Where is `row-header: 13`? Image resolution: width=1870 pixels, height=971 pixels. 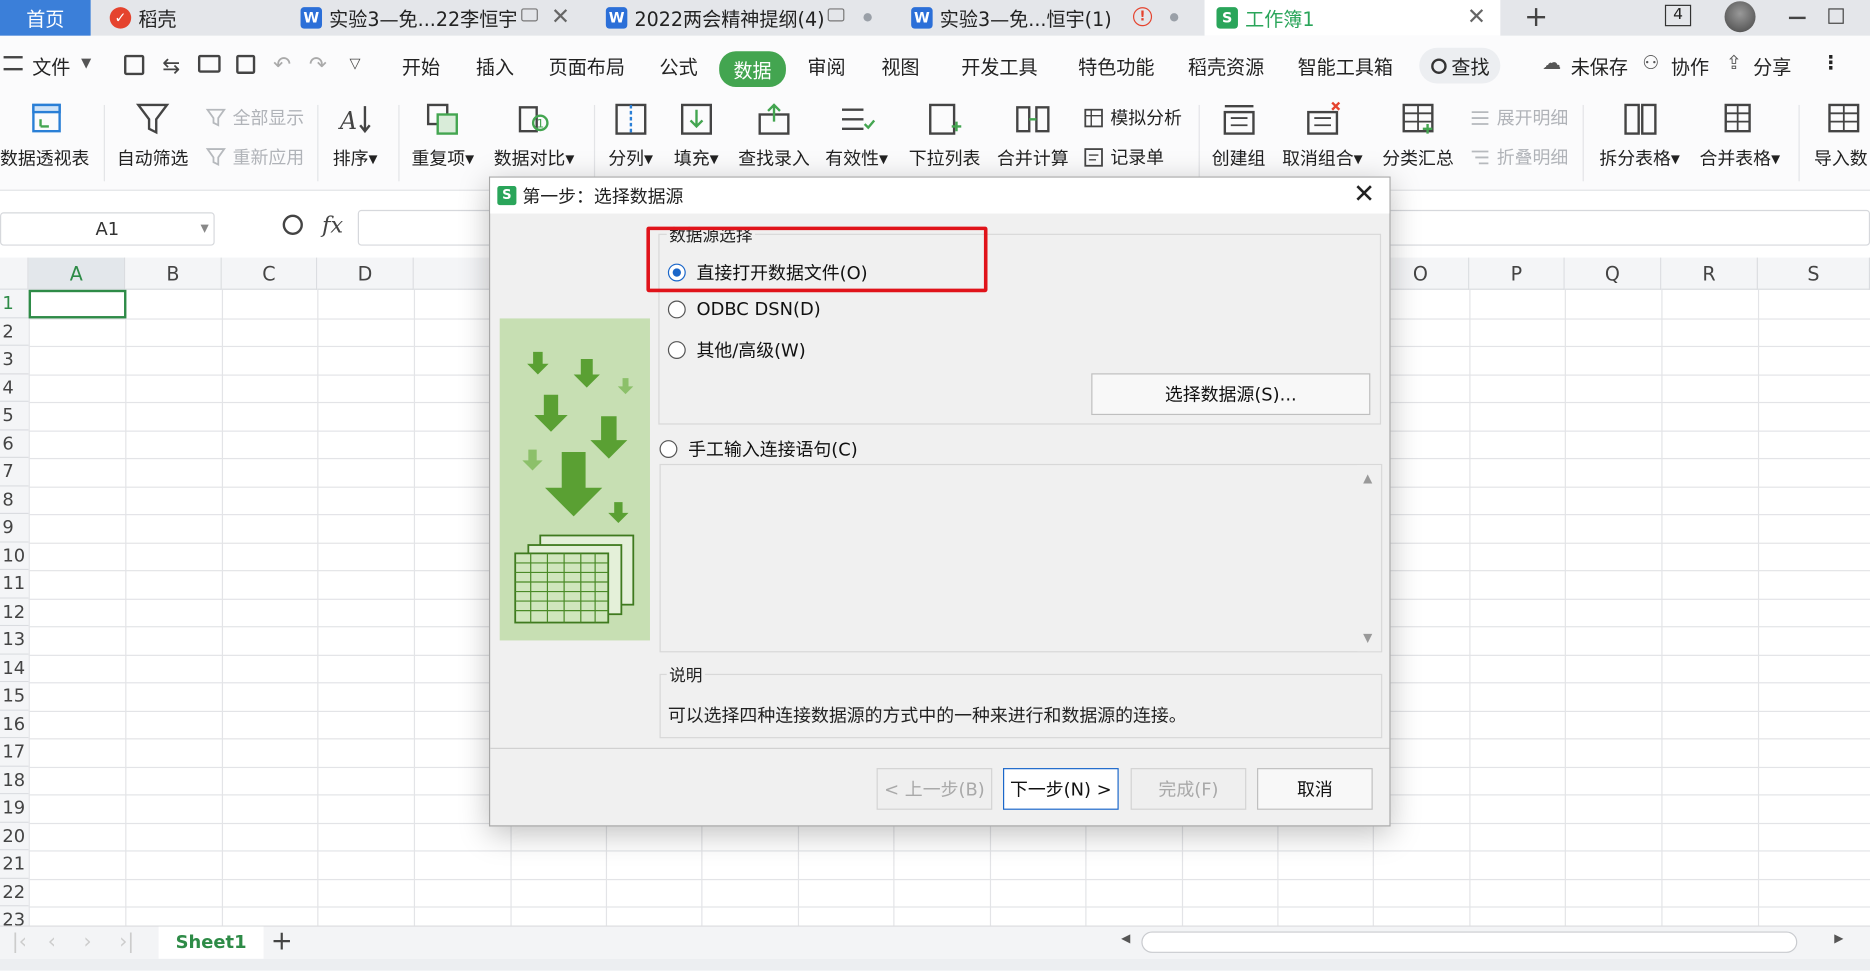 row-header: 13 is located at coordinates (14, 640).